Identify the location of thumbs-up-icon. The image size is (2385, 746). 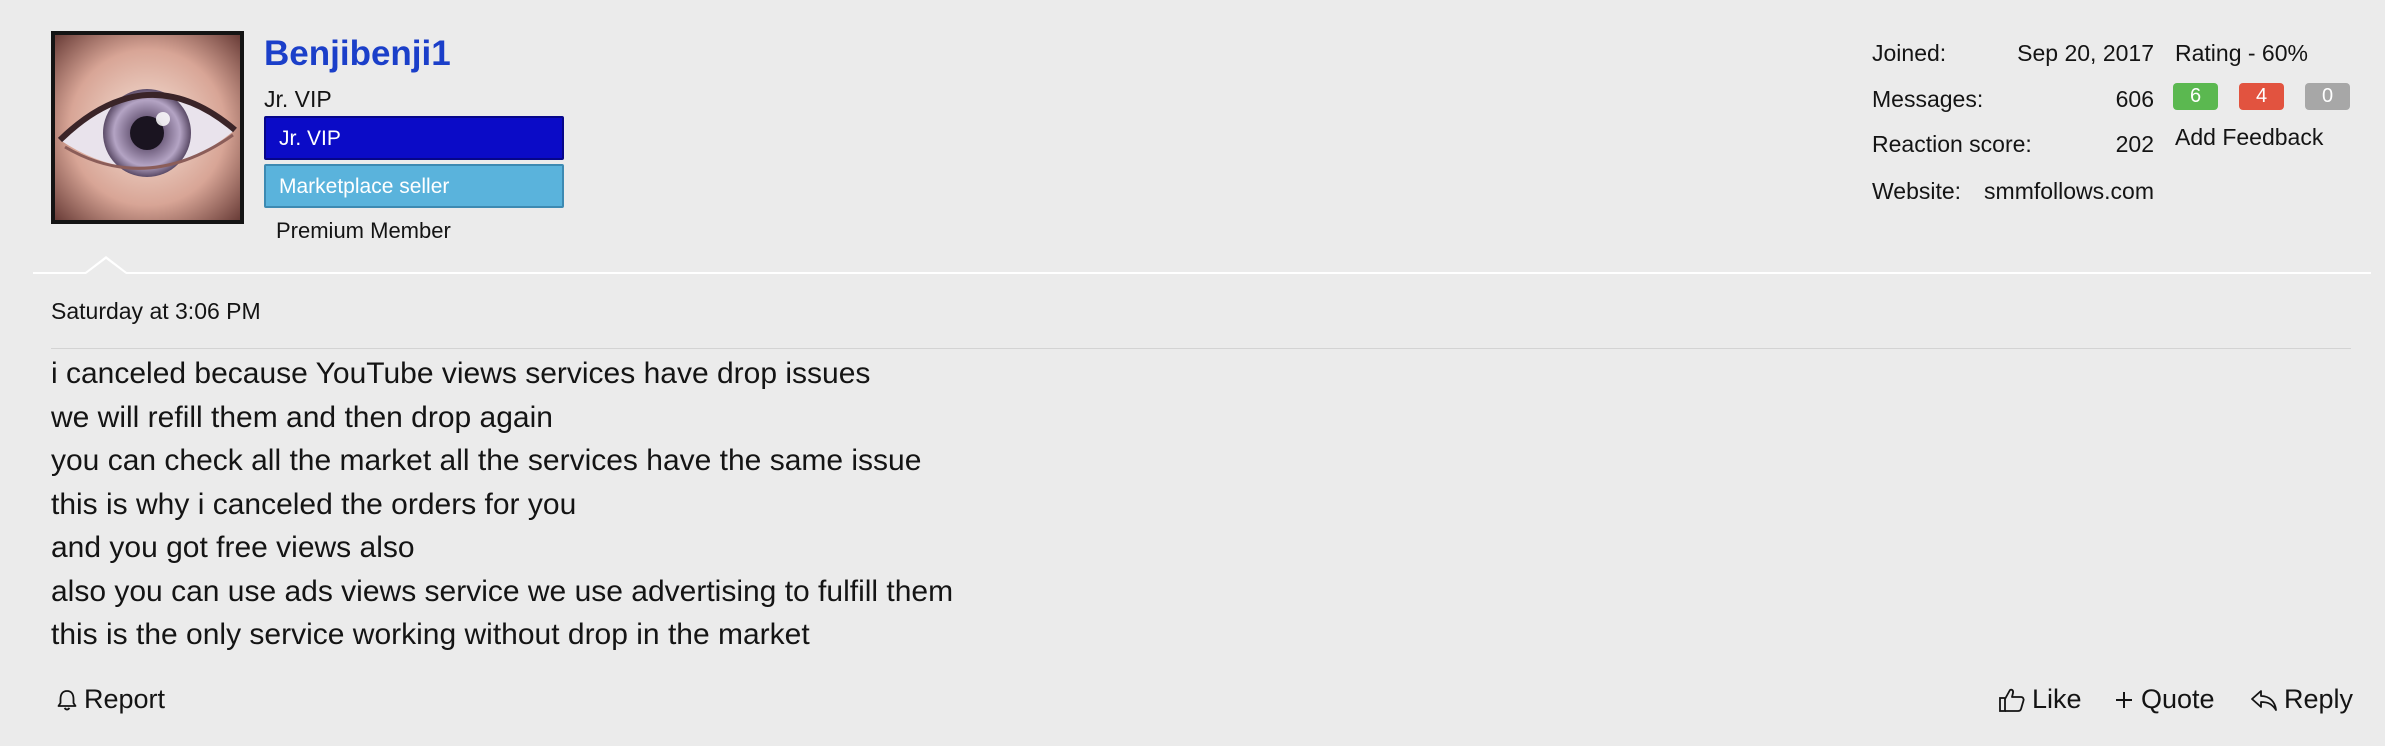
(2012, 700).